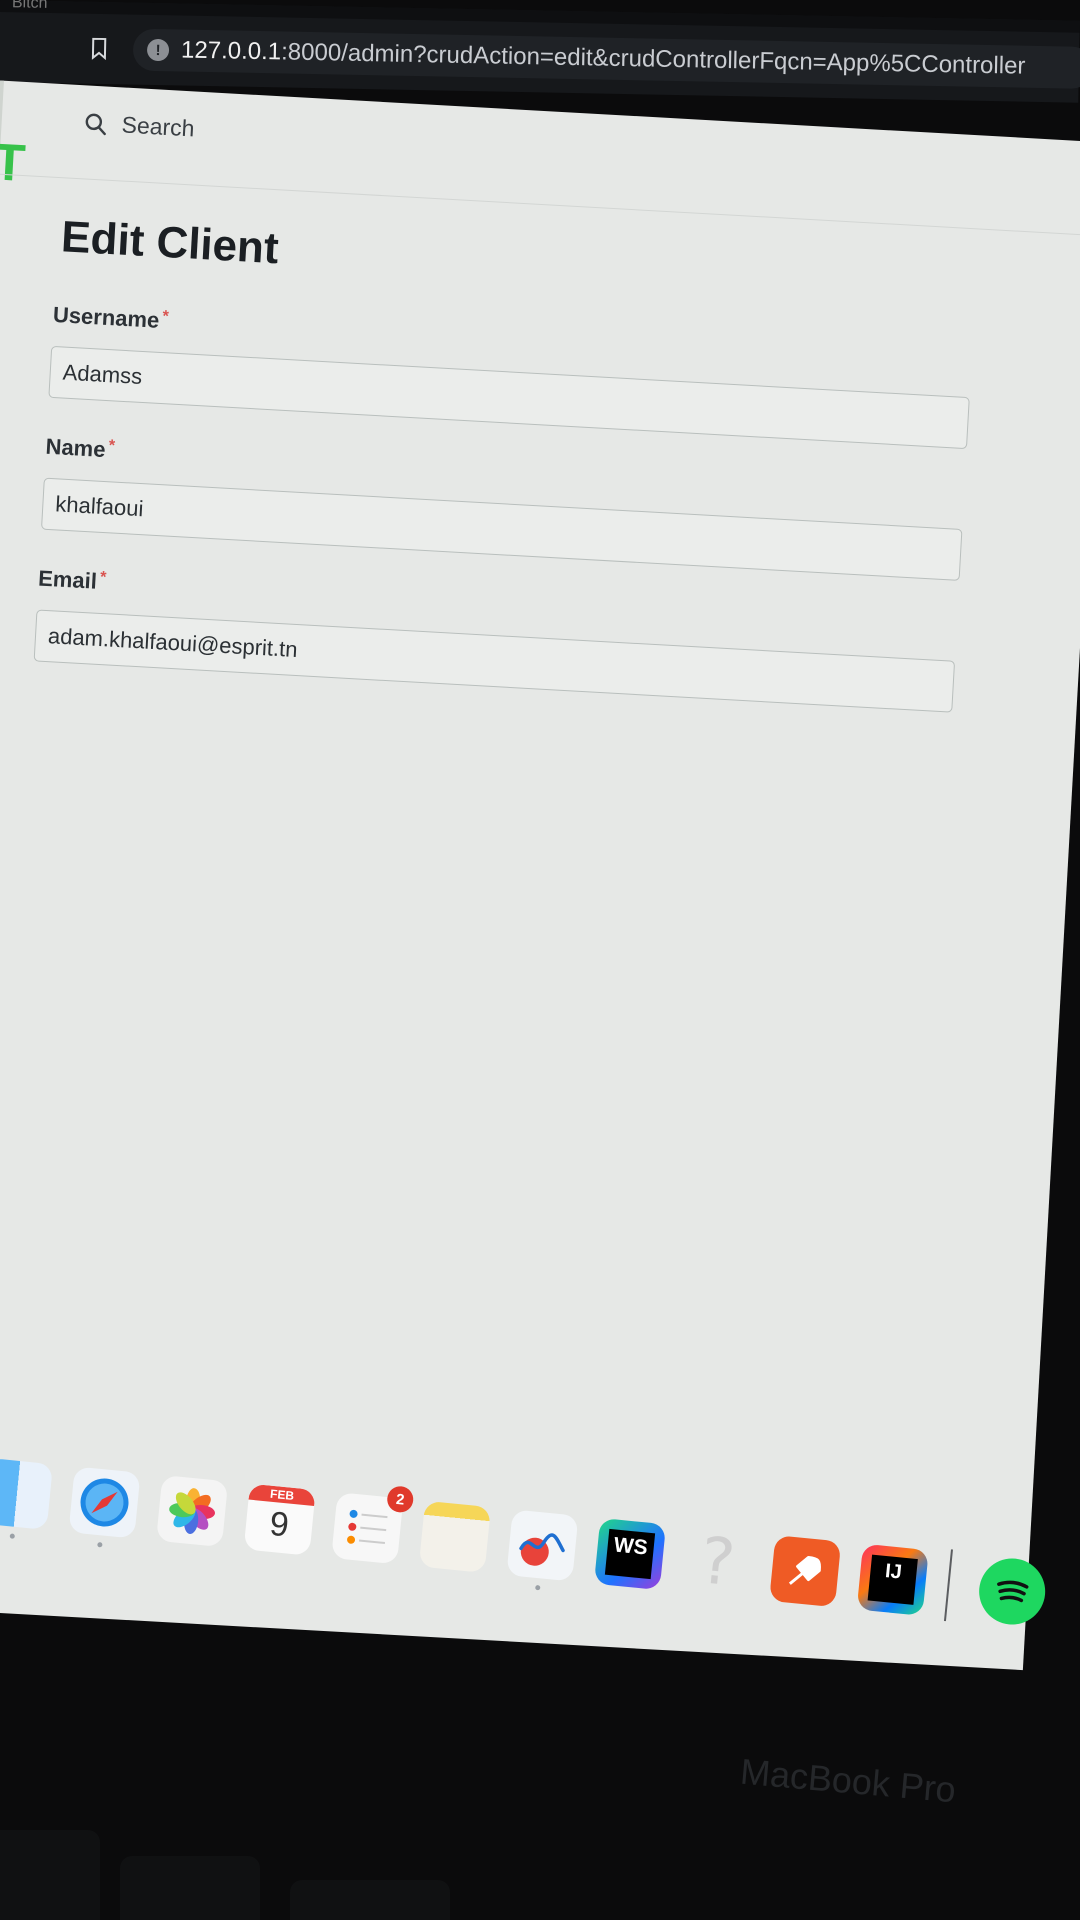 The width and height of the screenshot is (1080, 1920). What do you see at coordinates (27, 1498) in the screenshot?
I see `finder-icon` at bounding box center [27, 1498].